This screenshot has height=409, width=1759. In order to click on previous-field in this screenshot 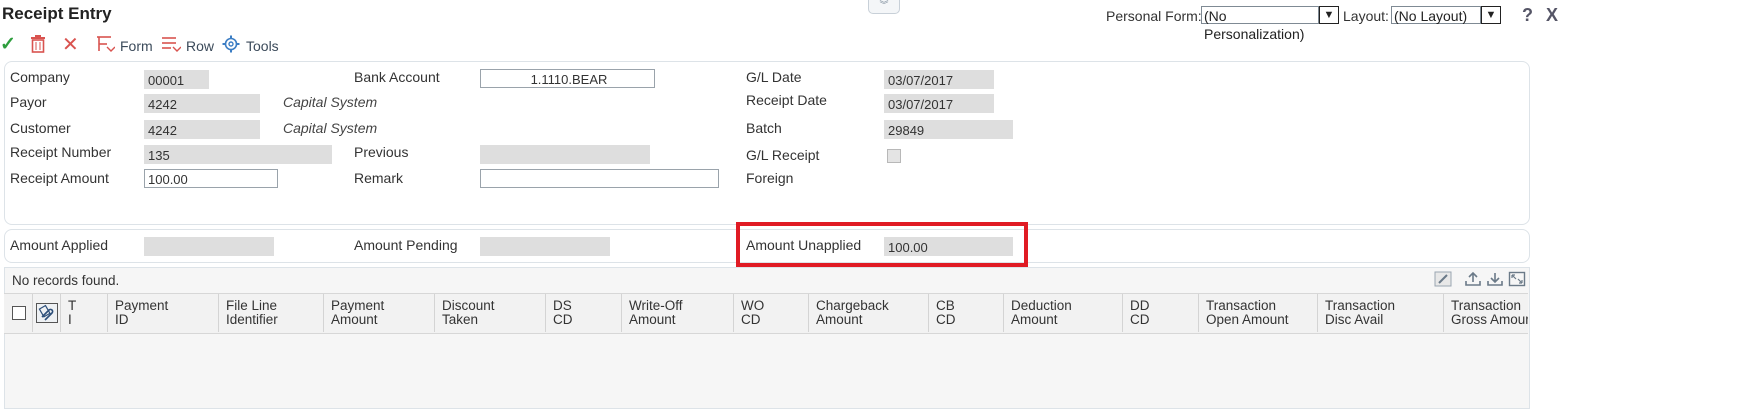, I will do `click(565, 154)`.